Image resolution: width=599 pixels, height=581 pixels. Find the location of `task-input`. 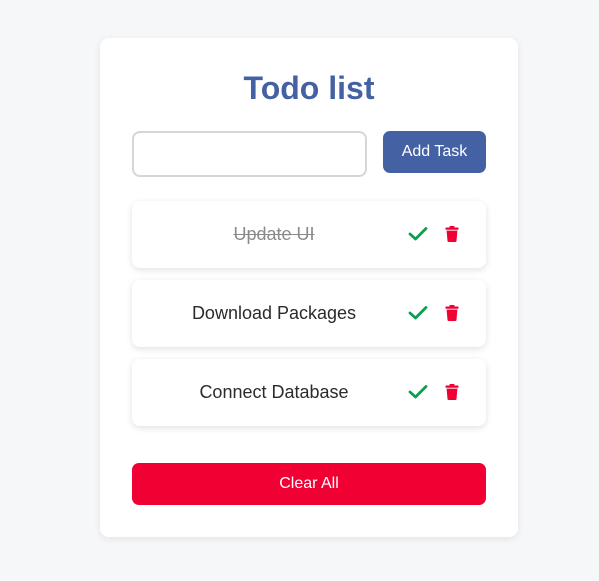

task-input is located at coordinates (249, 154).